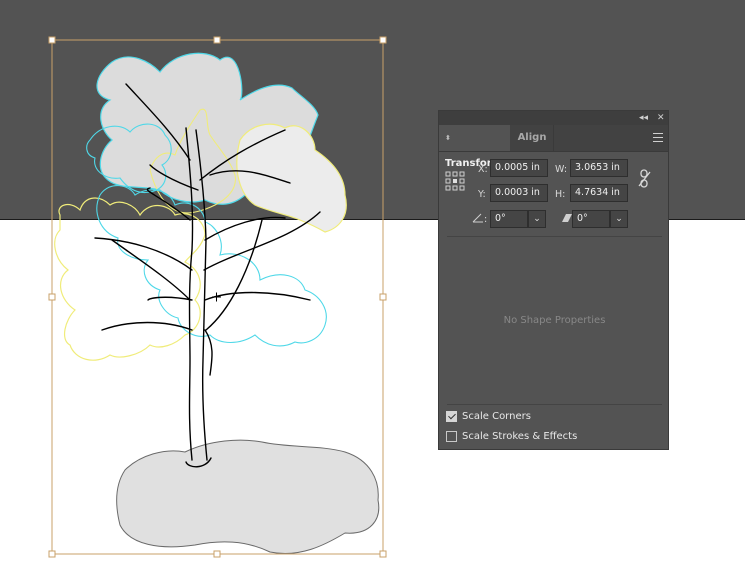  I want to click on yellow-foliage-outline, so click(130, 279).